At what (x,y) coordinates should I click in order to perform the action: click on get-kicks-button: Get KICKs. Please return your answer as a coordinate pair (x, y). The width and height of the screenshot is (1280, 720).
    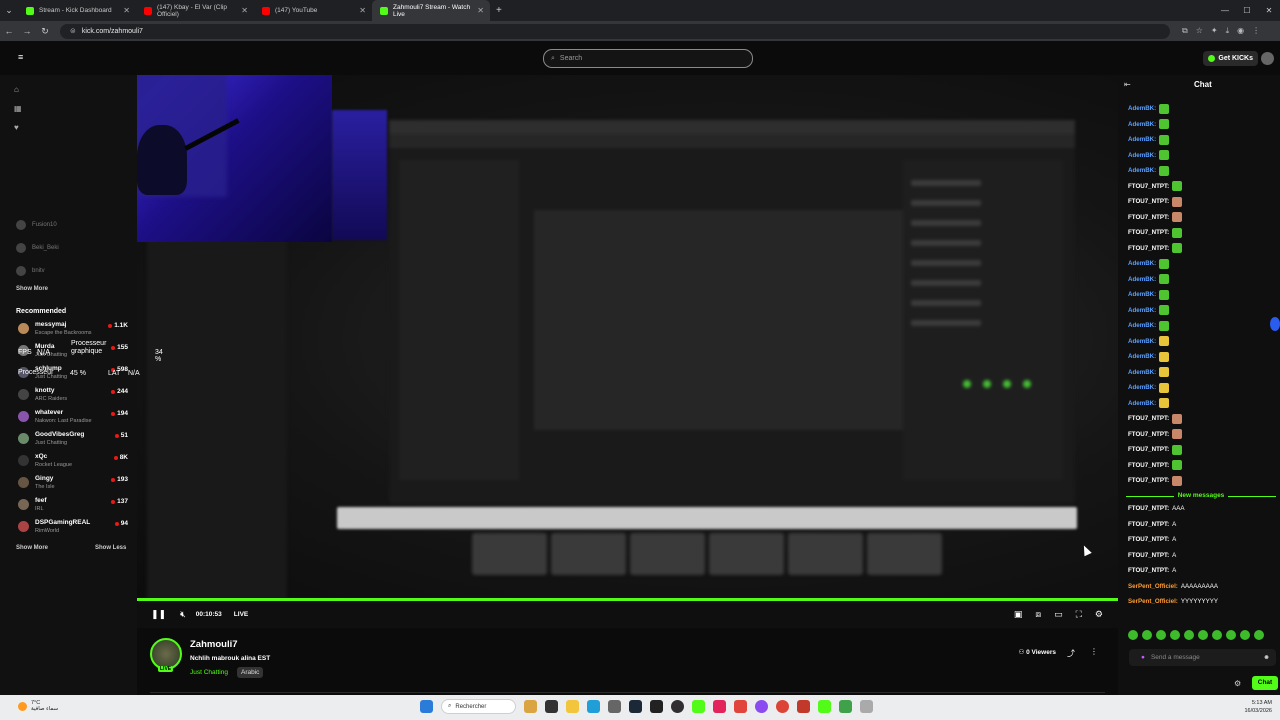
    Looking at the image, I should click on (1230, 58).